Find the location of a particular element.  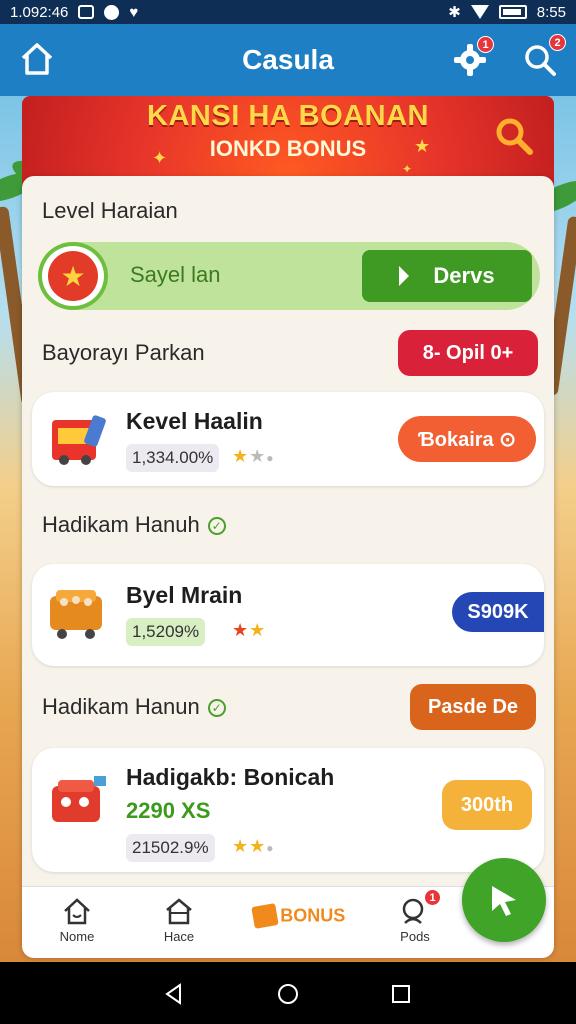

rating-stars: ★★ is located at coordinates (249, 630).